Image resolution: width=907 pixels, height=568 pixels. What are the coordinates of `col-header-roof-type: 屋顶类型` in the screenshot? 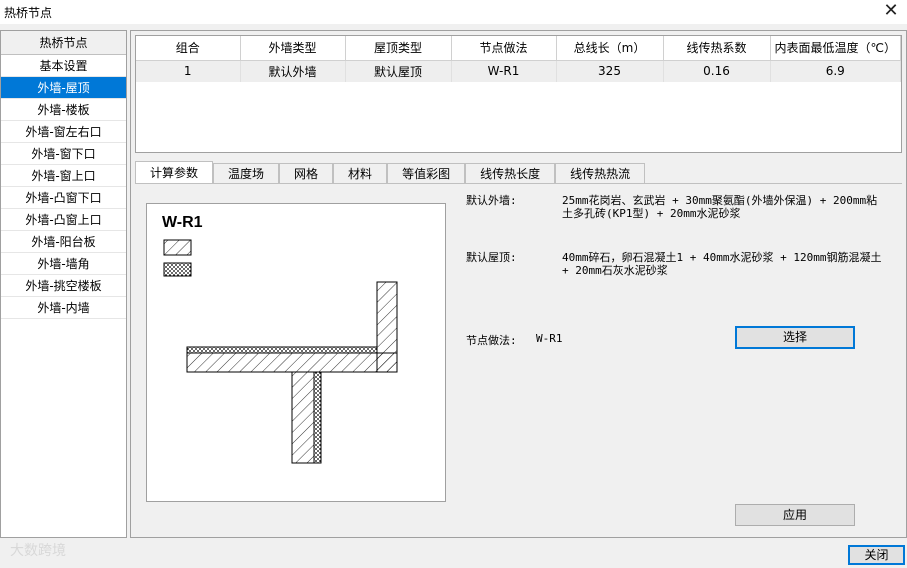 It's located at (398, 48).